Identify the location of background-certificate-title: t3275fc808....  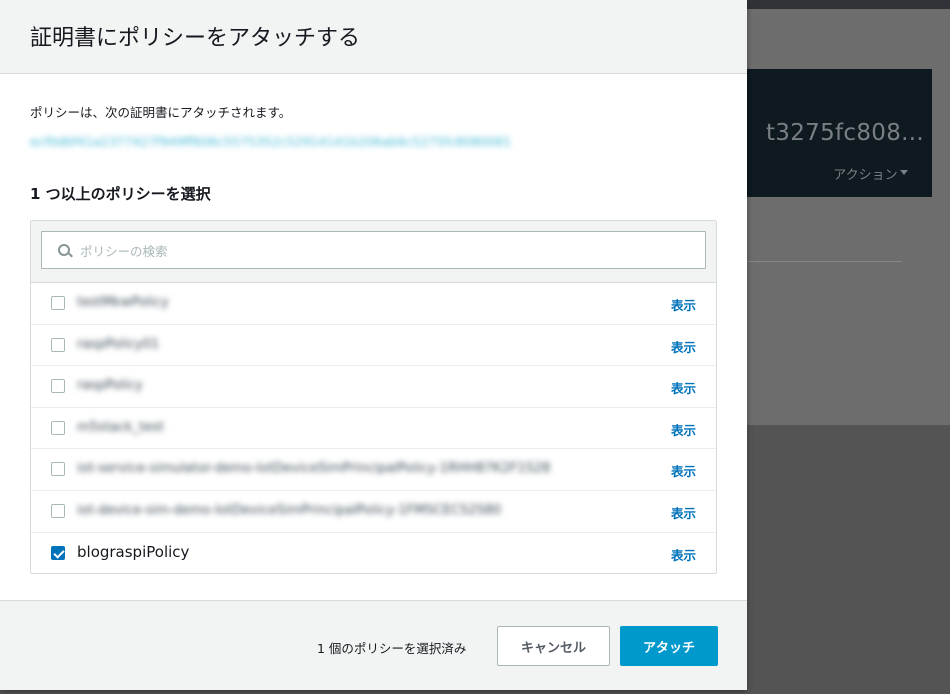
(844, 133).